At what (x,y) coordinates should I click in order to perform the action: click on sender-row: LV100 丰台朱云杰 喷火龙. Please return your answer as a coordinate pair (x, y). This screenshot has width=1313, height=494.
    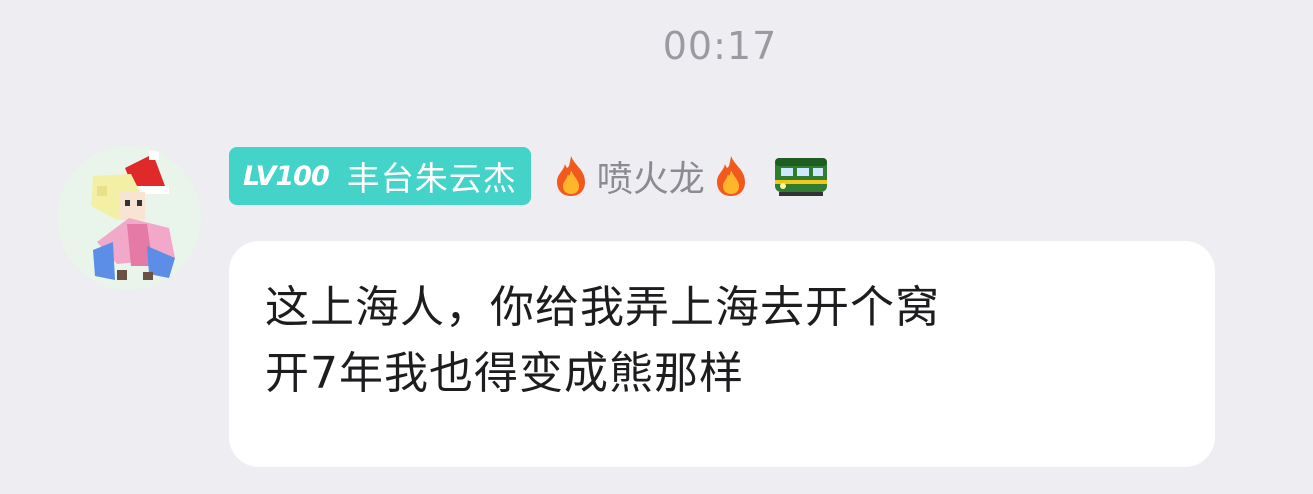
    Looking at the image, I should click on (529, 176).